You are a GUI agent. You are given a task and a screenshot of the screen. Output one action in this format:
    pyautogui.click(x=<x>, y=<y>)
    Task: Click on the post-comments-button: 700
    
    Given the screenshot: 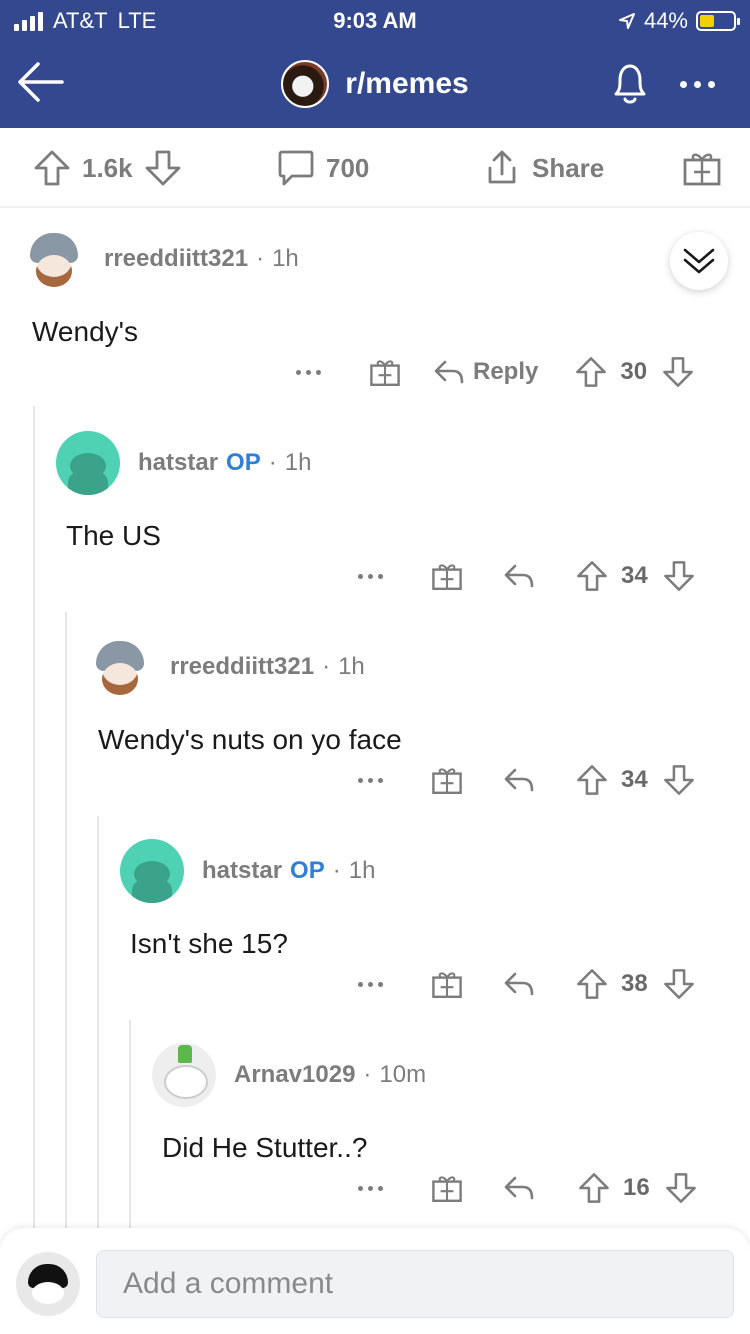 What is the action you would take?
    pyautogui.click(x=322, y=168)
    